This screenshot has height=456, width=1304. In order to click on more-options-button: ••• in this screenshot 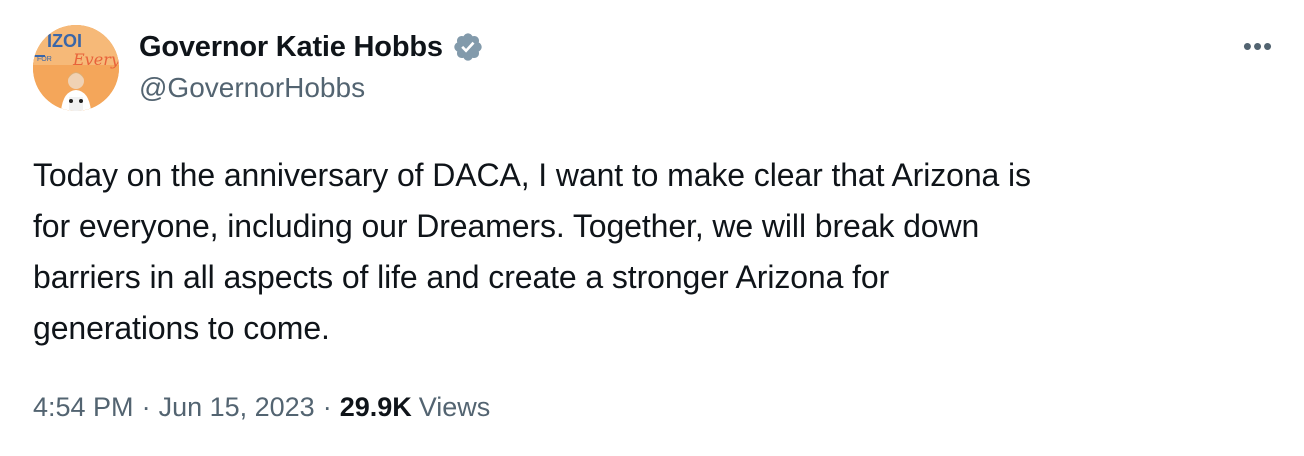, I will do `click(1258, 46)`.